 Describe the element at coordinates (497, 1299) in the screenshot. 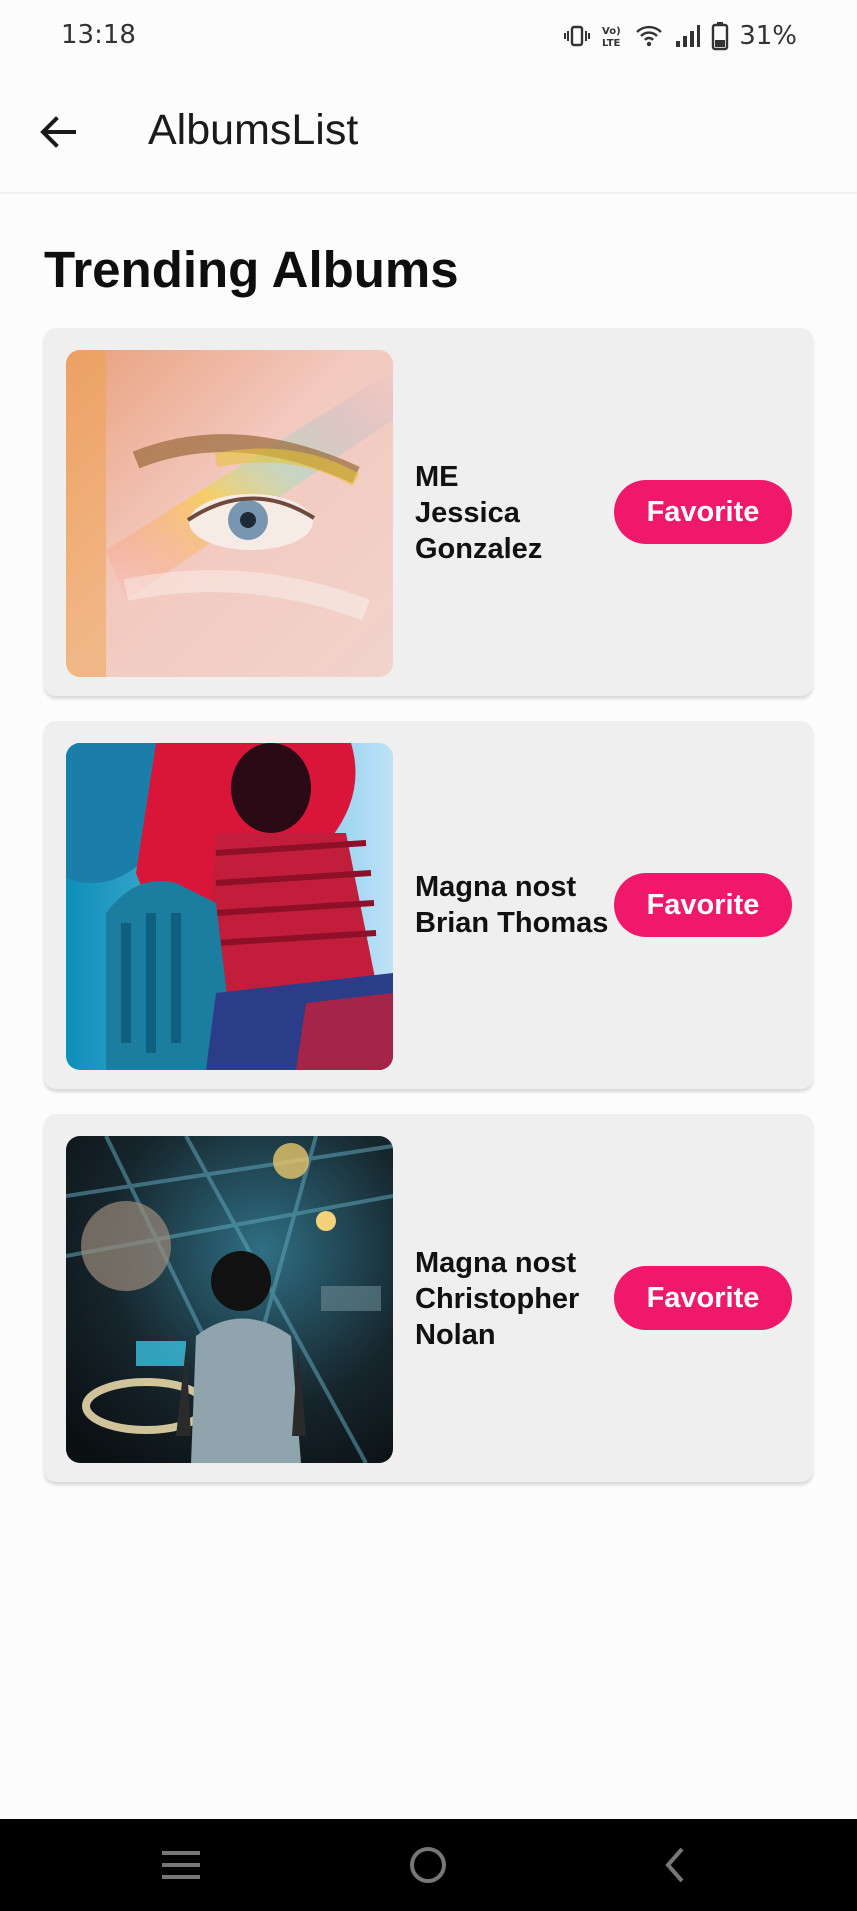

I see `album-artist: Christopher` at that location.